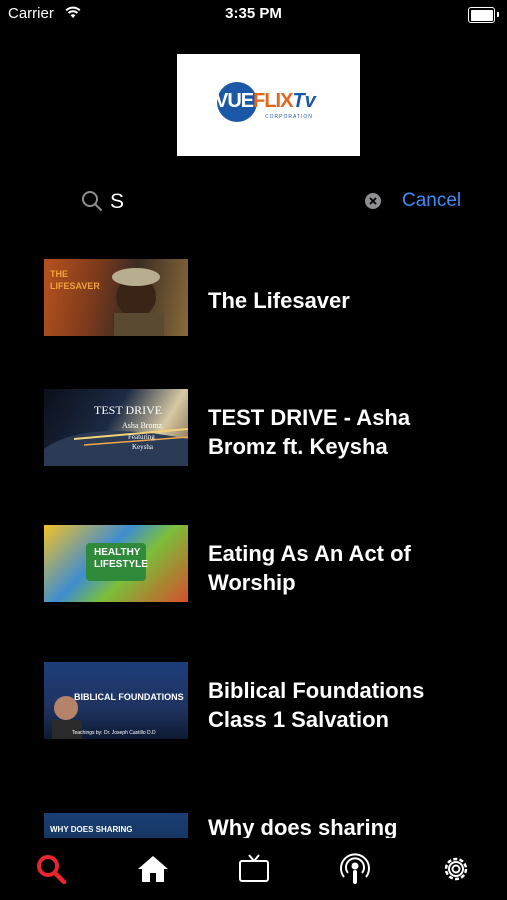 The image size is (507, 900). I want to click on result-title-line: Eating As An Act of, so click(309, 553).